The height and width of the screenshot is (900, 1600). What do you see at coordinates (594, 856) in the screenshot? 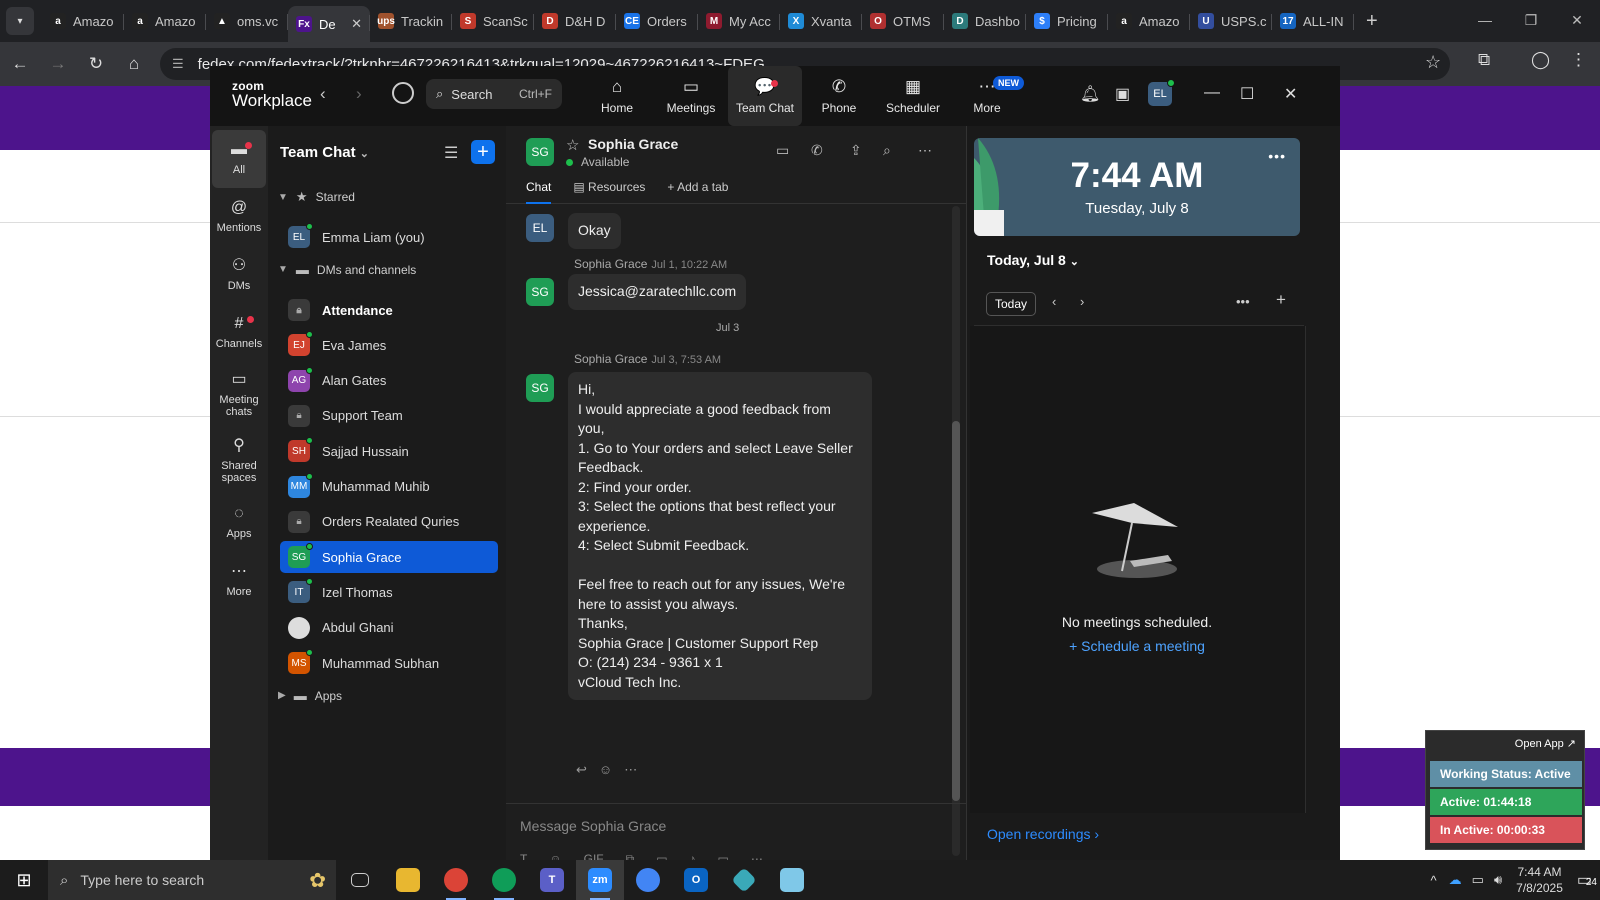
I see `gif-icon: GIF` at bounding box center [594, 856].